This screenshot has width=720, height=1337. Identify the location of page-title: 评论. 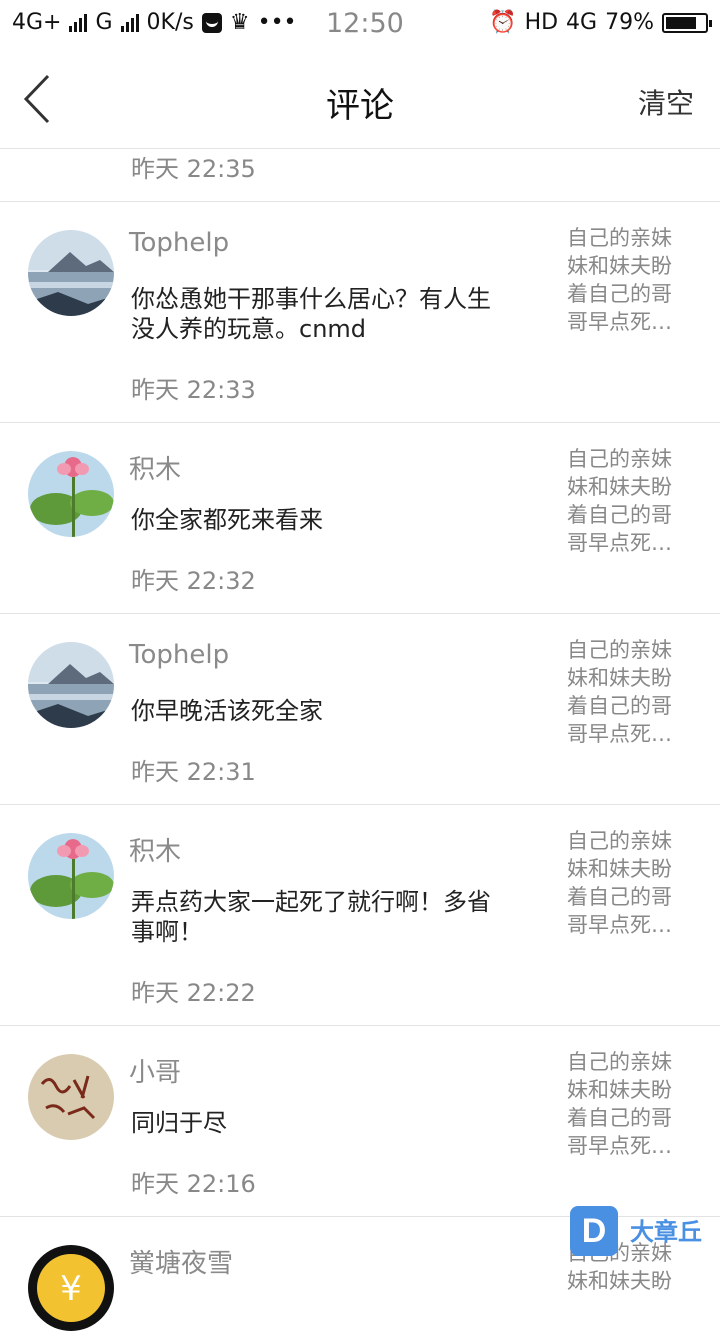
(360, 106).